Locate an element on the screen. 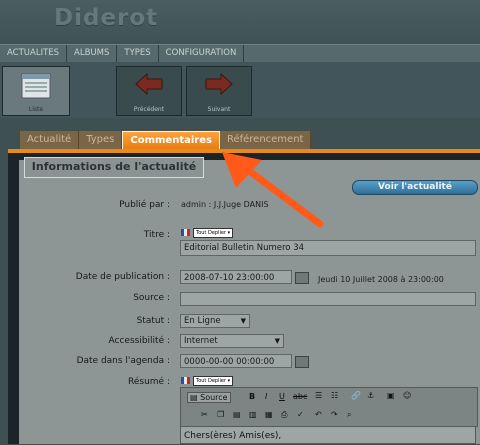  section-title: Informations de l'actualité is located at coordinates (114, 167).